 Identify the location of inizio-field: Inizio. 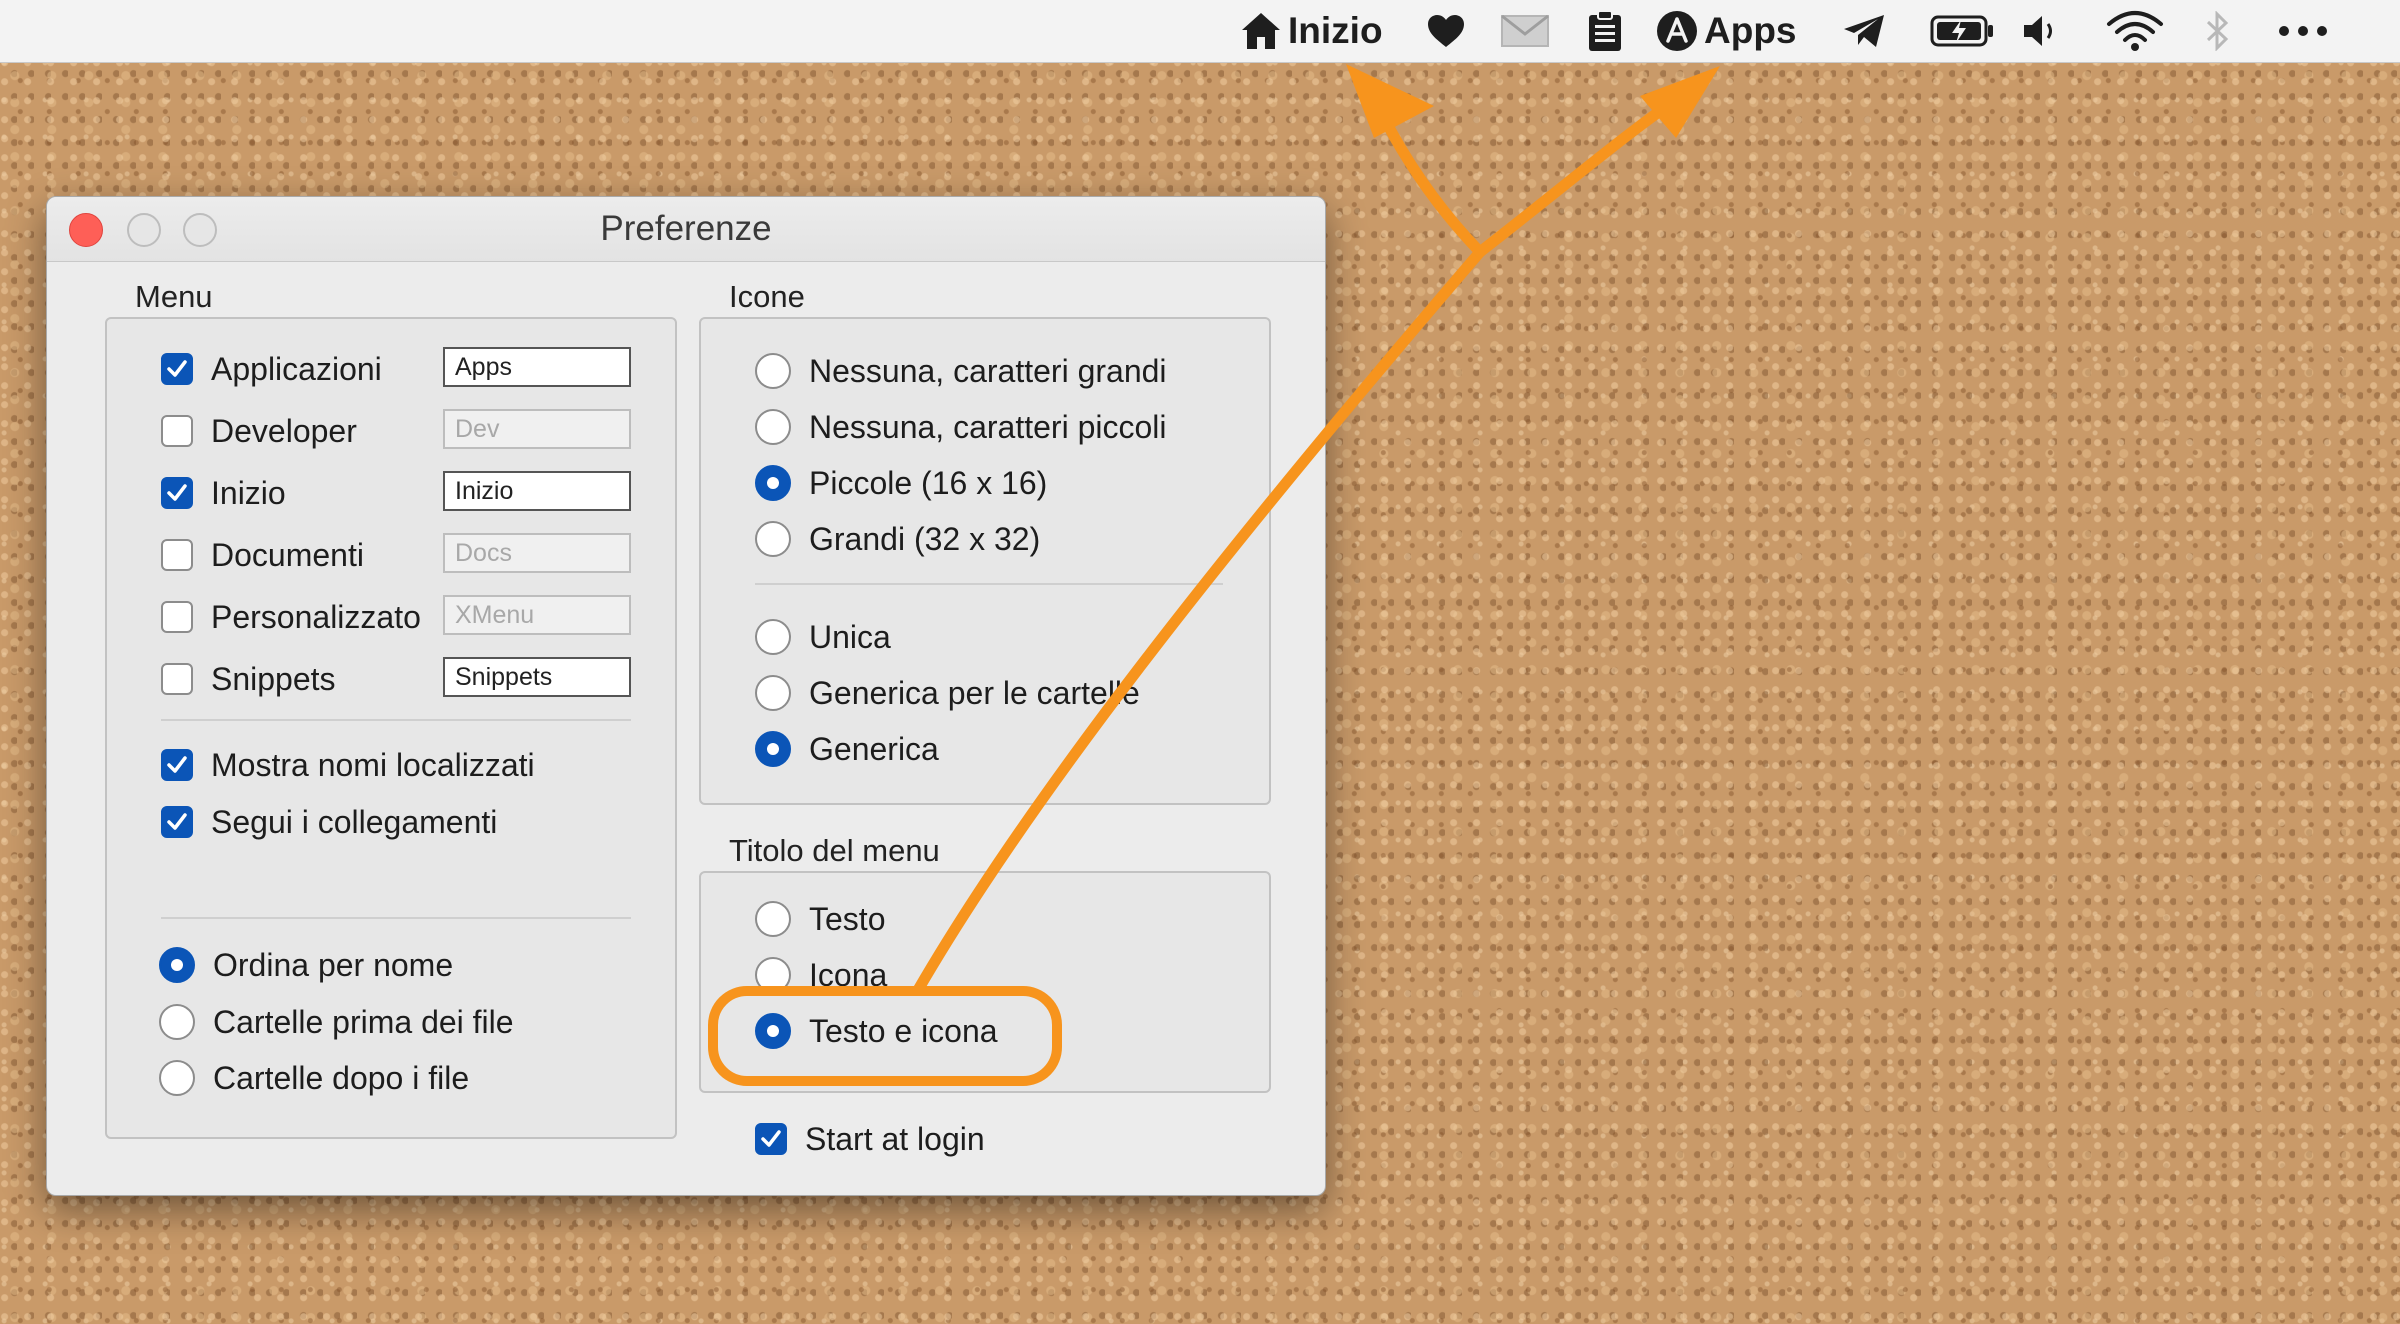
(537, 491).